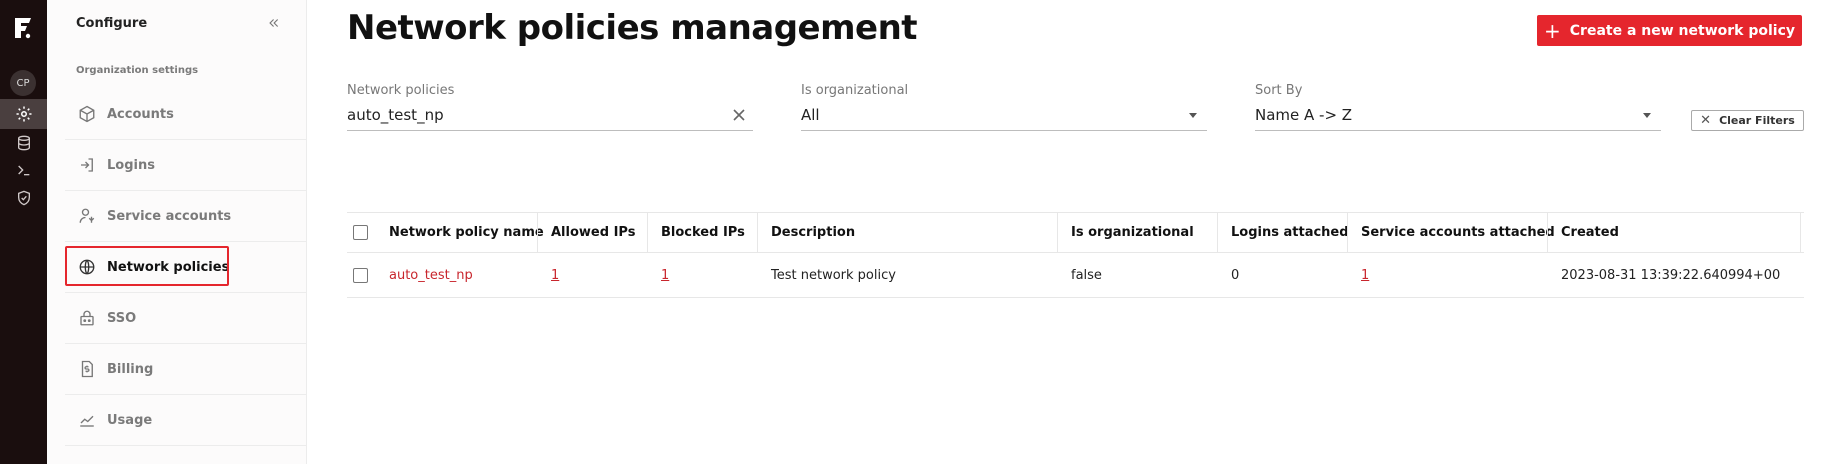 This screenshot has width=1838, height=464. I want to click on created-cell: 2023-08-31 13:39:22.640994+00, so click(1671, 275).